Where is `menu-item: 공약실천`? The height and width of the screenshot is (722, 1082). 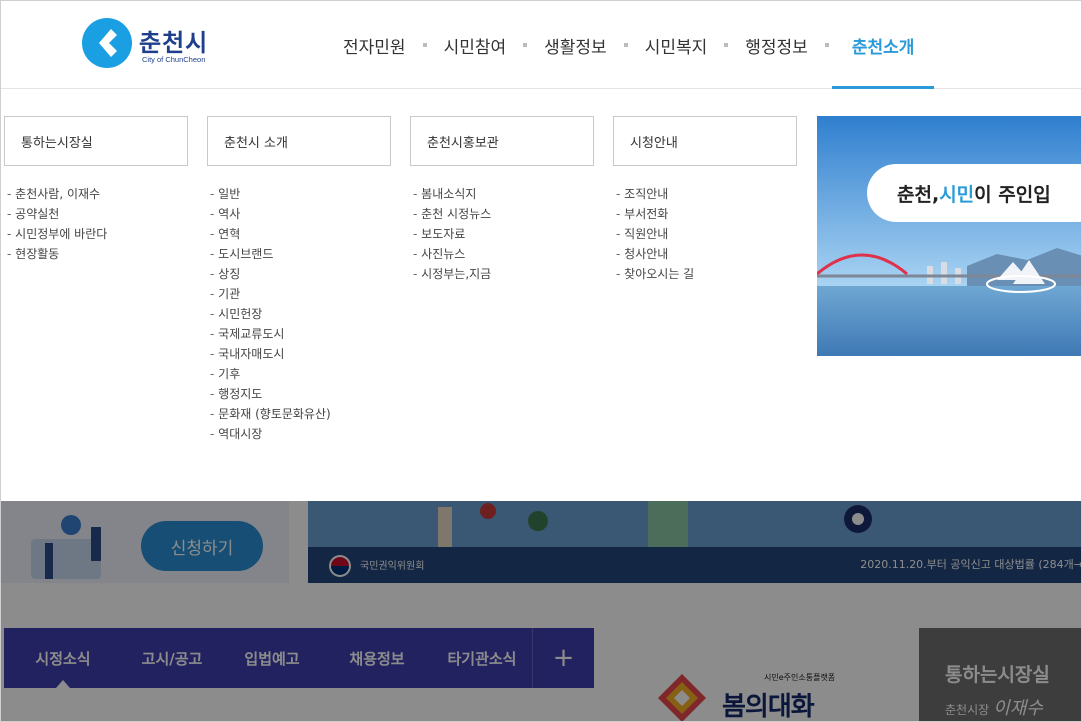
menu-item: 공약실천 is located at coordinates (96, 214).